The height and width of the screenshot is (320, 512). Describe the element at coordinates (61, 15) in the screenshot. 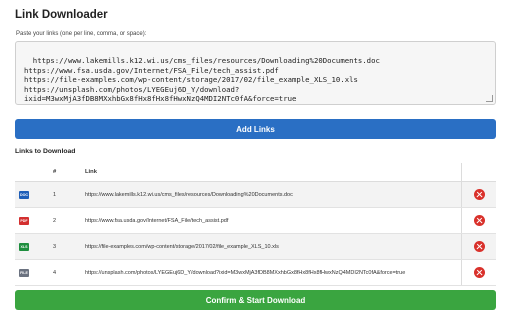

I see `page-title: Link Downloader` at that location.